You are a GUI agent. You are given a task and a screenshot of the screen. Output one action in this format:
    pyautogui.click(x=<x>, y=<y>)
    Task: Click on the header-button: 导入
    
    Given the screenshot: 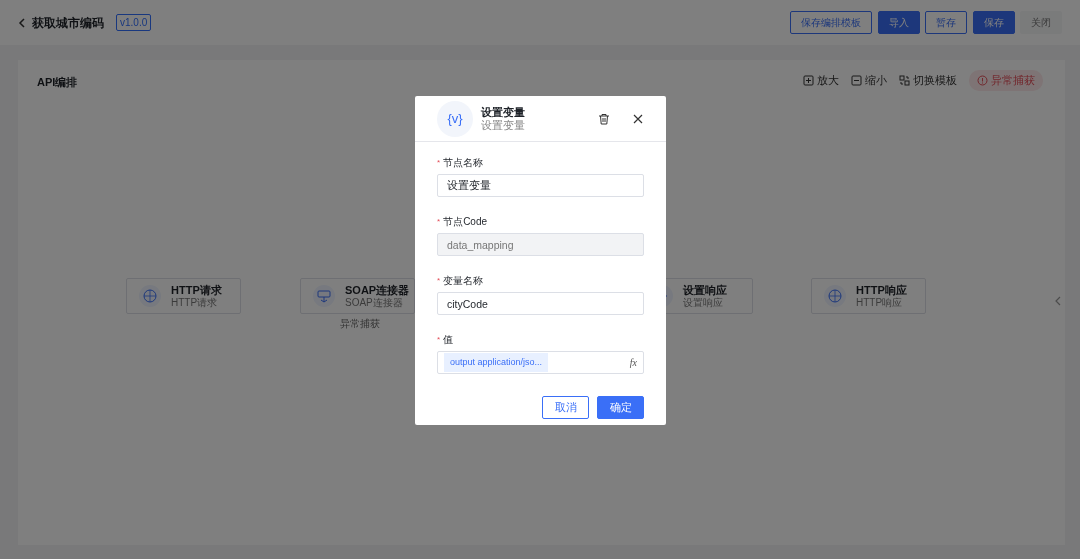 What is the action you would take?
    pyautogui.click(x=898, y=22)
    